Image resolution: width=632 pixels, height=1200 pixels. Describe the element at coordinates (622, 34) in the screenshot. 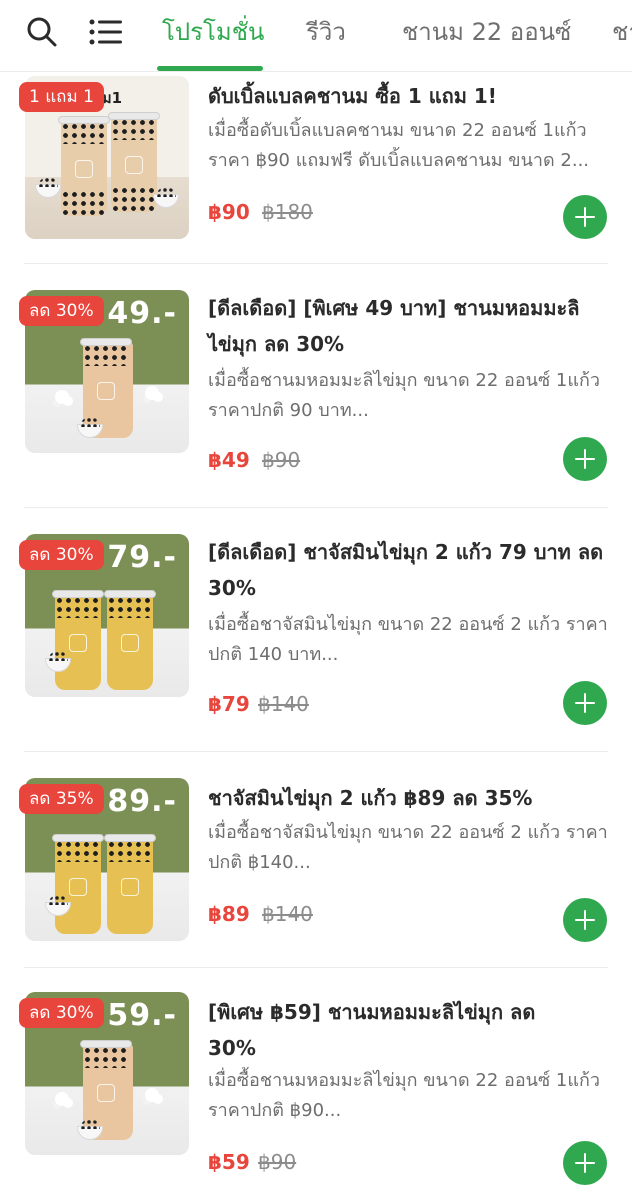

I see `tab-tea: ชา` at that location.